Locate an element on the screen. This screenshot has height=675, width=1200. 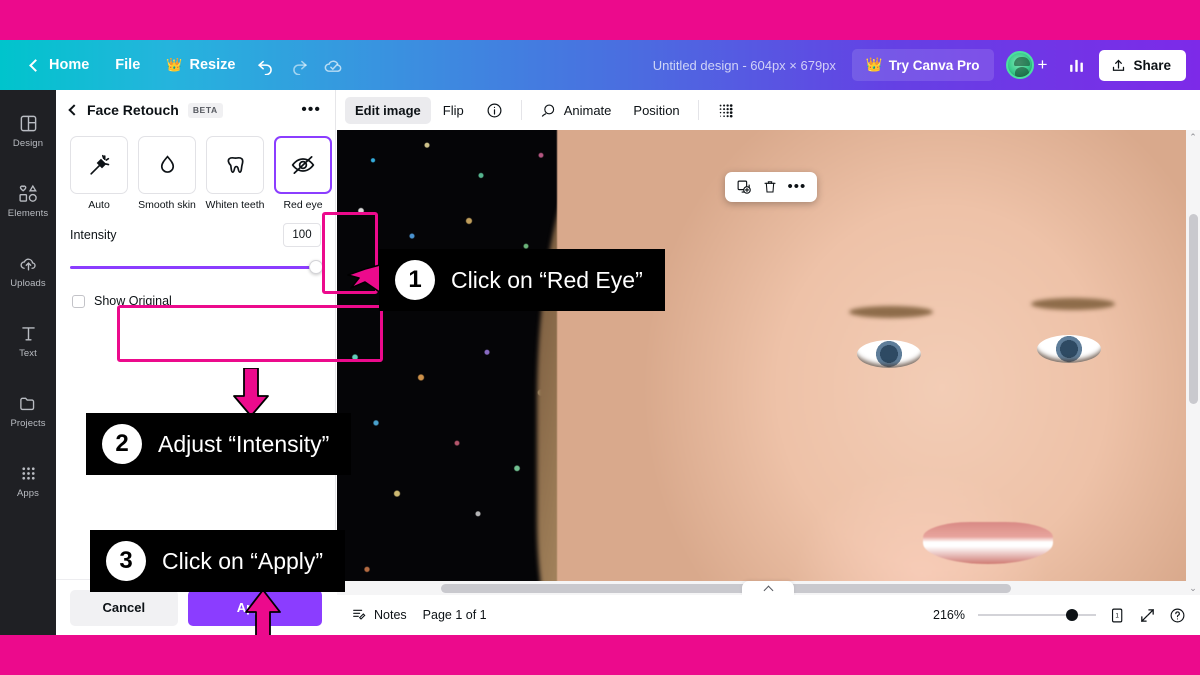
resize-button: 👑 Resize is located at coordinates (200, 65).